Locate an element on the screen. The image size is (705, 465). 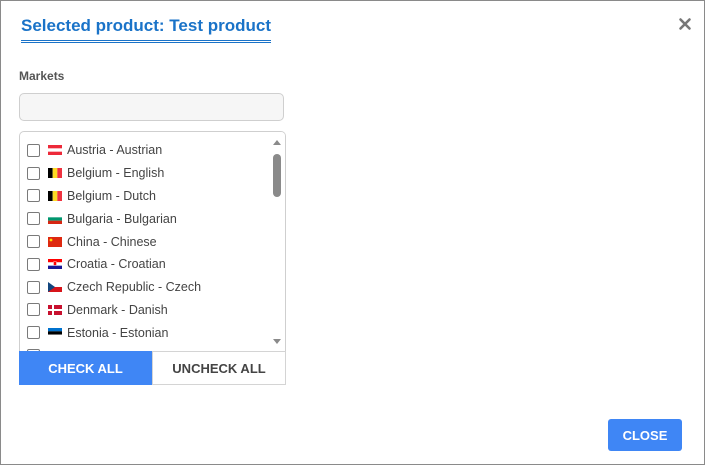
list-item: Czech Republic - Czech is located at coordinates (144, 287).